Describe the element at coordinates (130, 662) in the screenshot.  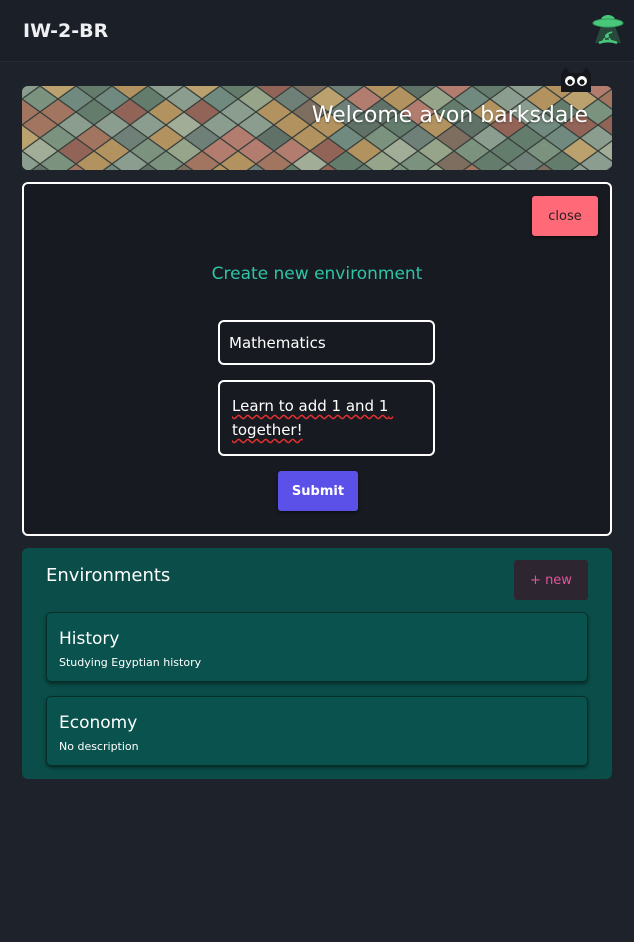
I see `environment-description: Studying Egyptian history` at that location.